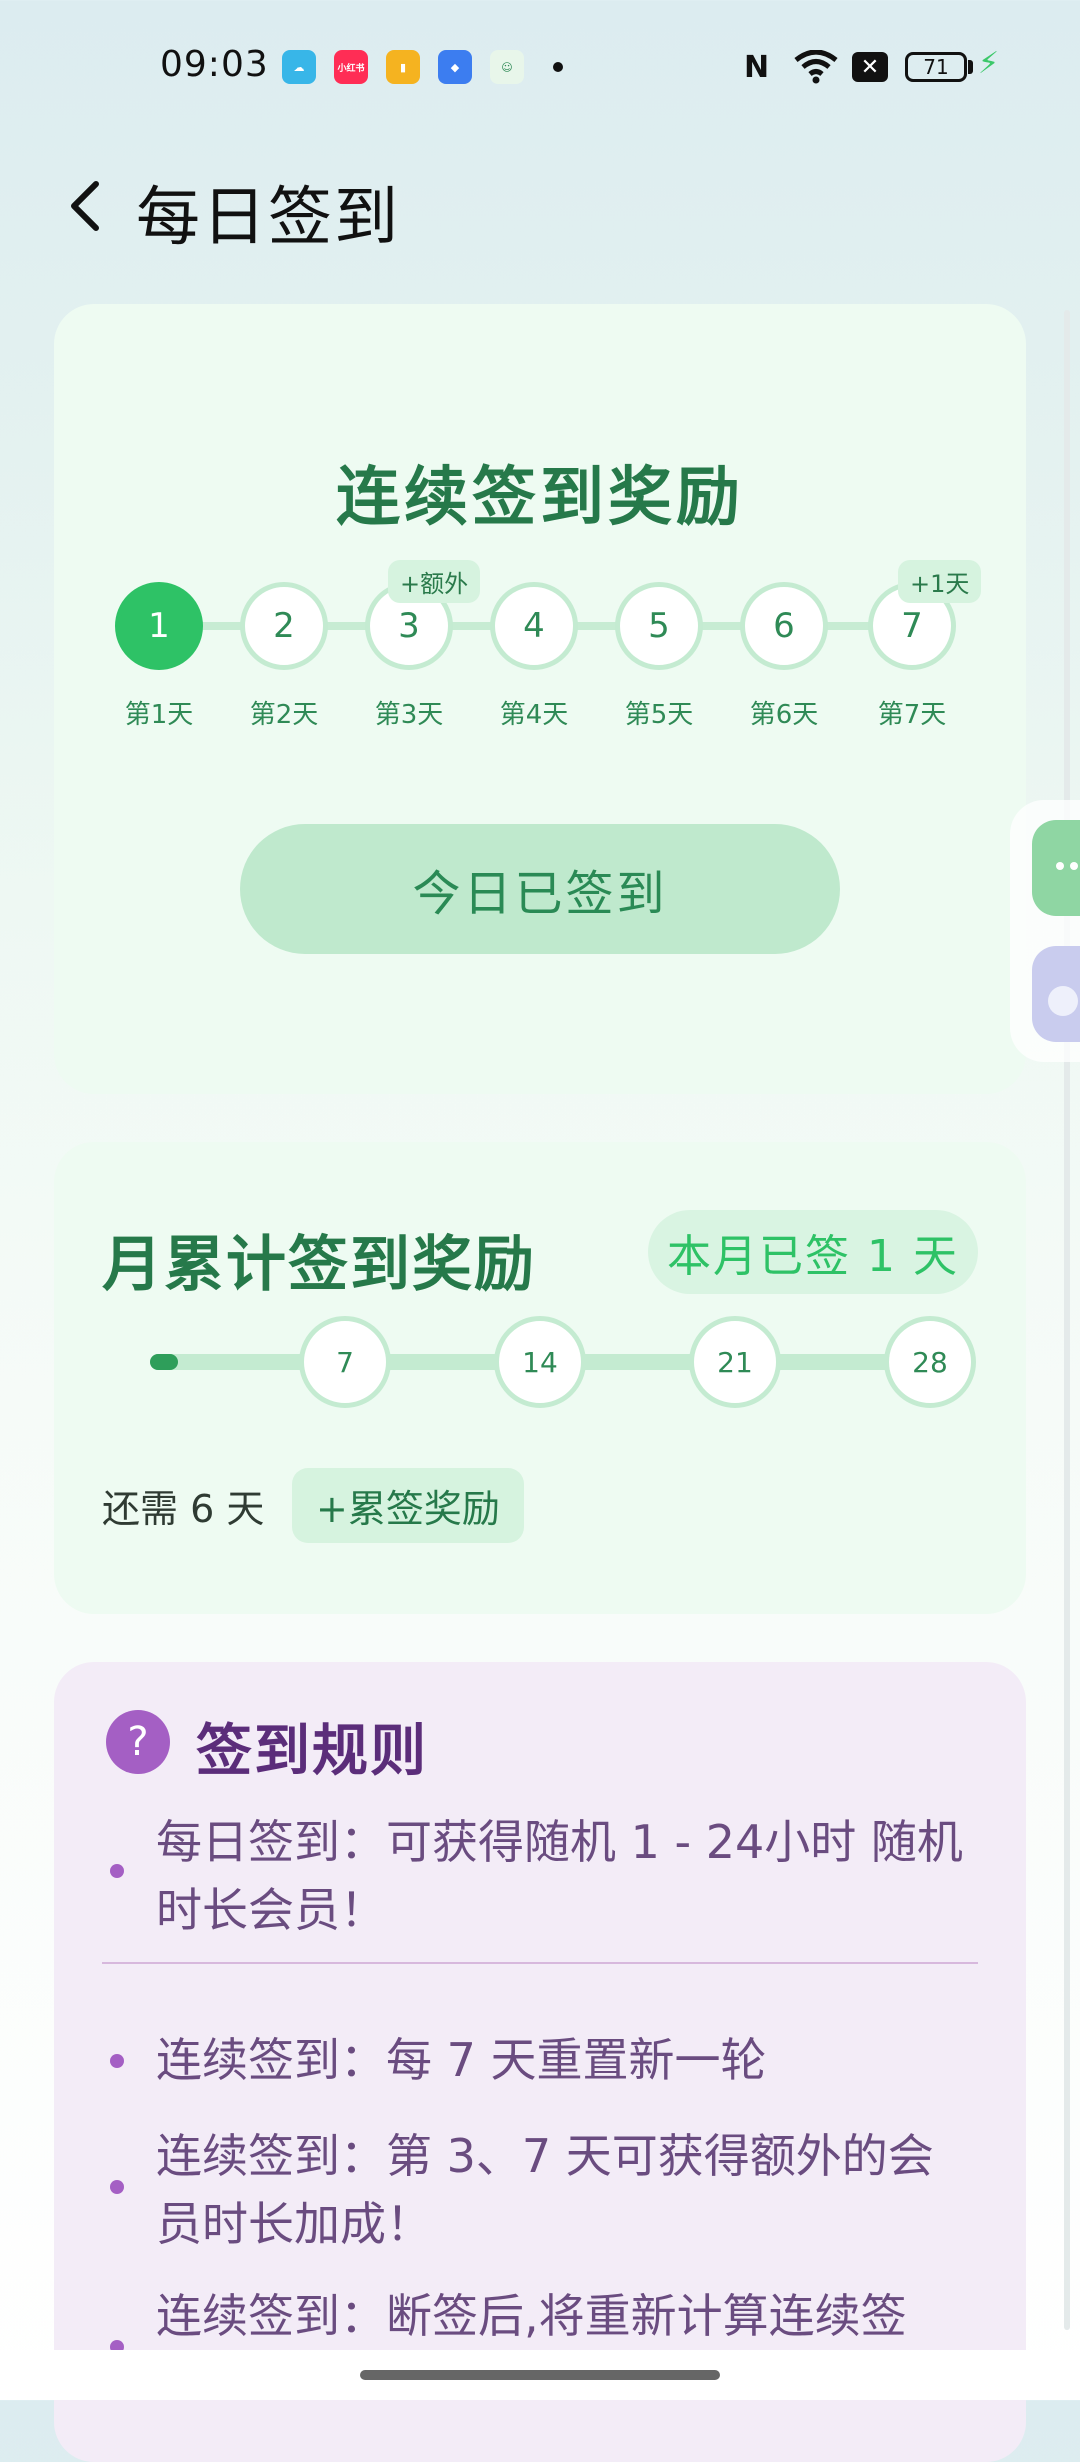  I want to click on monthly-title: 月累计签到奖励, so click(319, 1265).